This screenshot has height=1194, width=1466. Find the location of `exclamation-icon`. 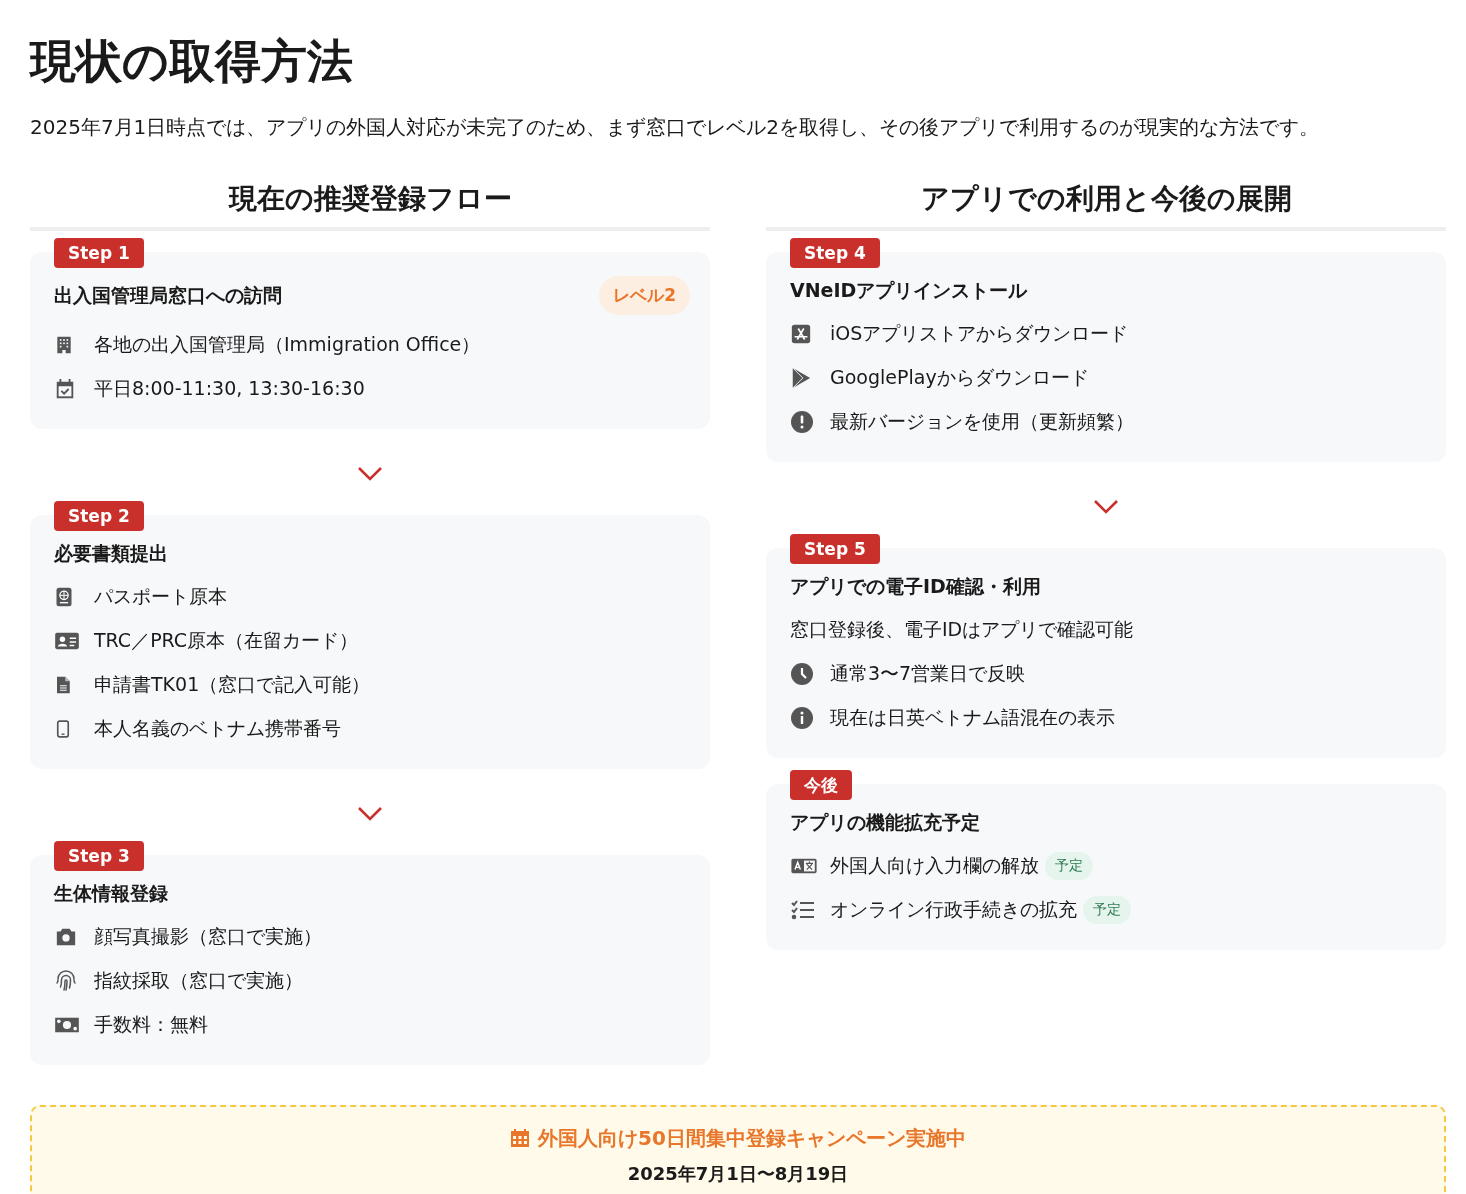

exclamation-icon is located at coordinates (802, 422).